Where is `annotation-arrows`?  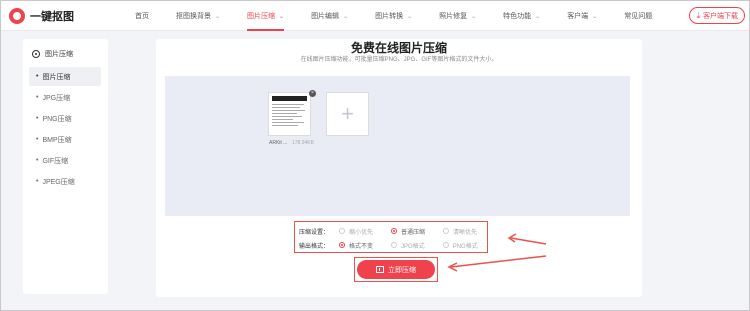
annotation-arrows is located at coordinates (497, 252).